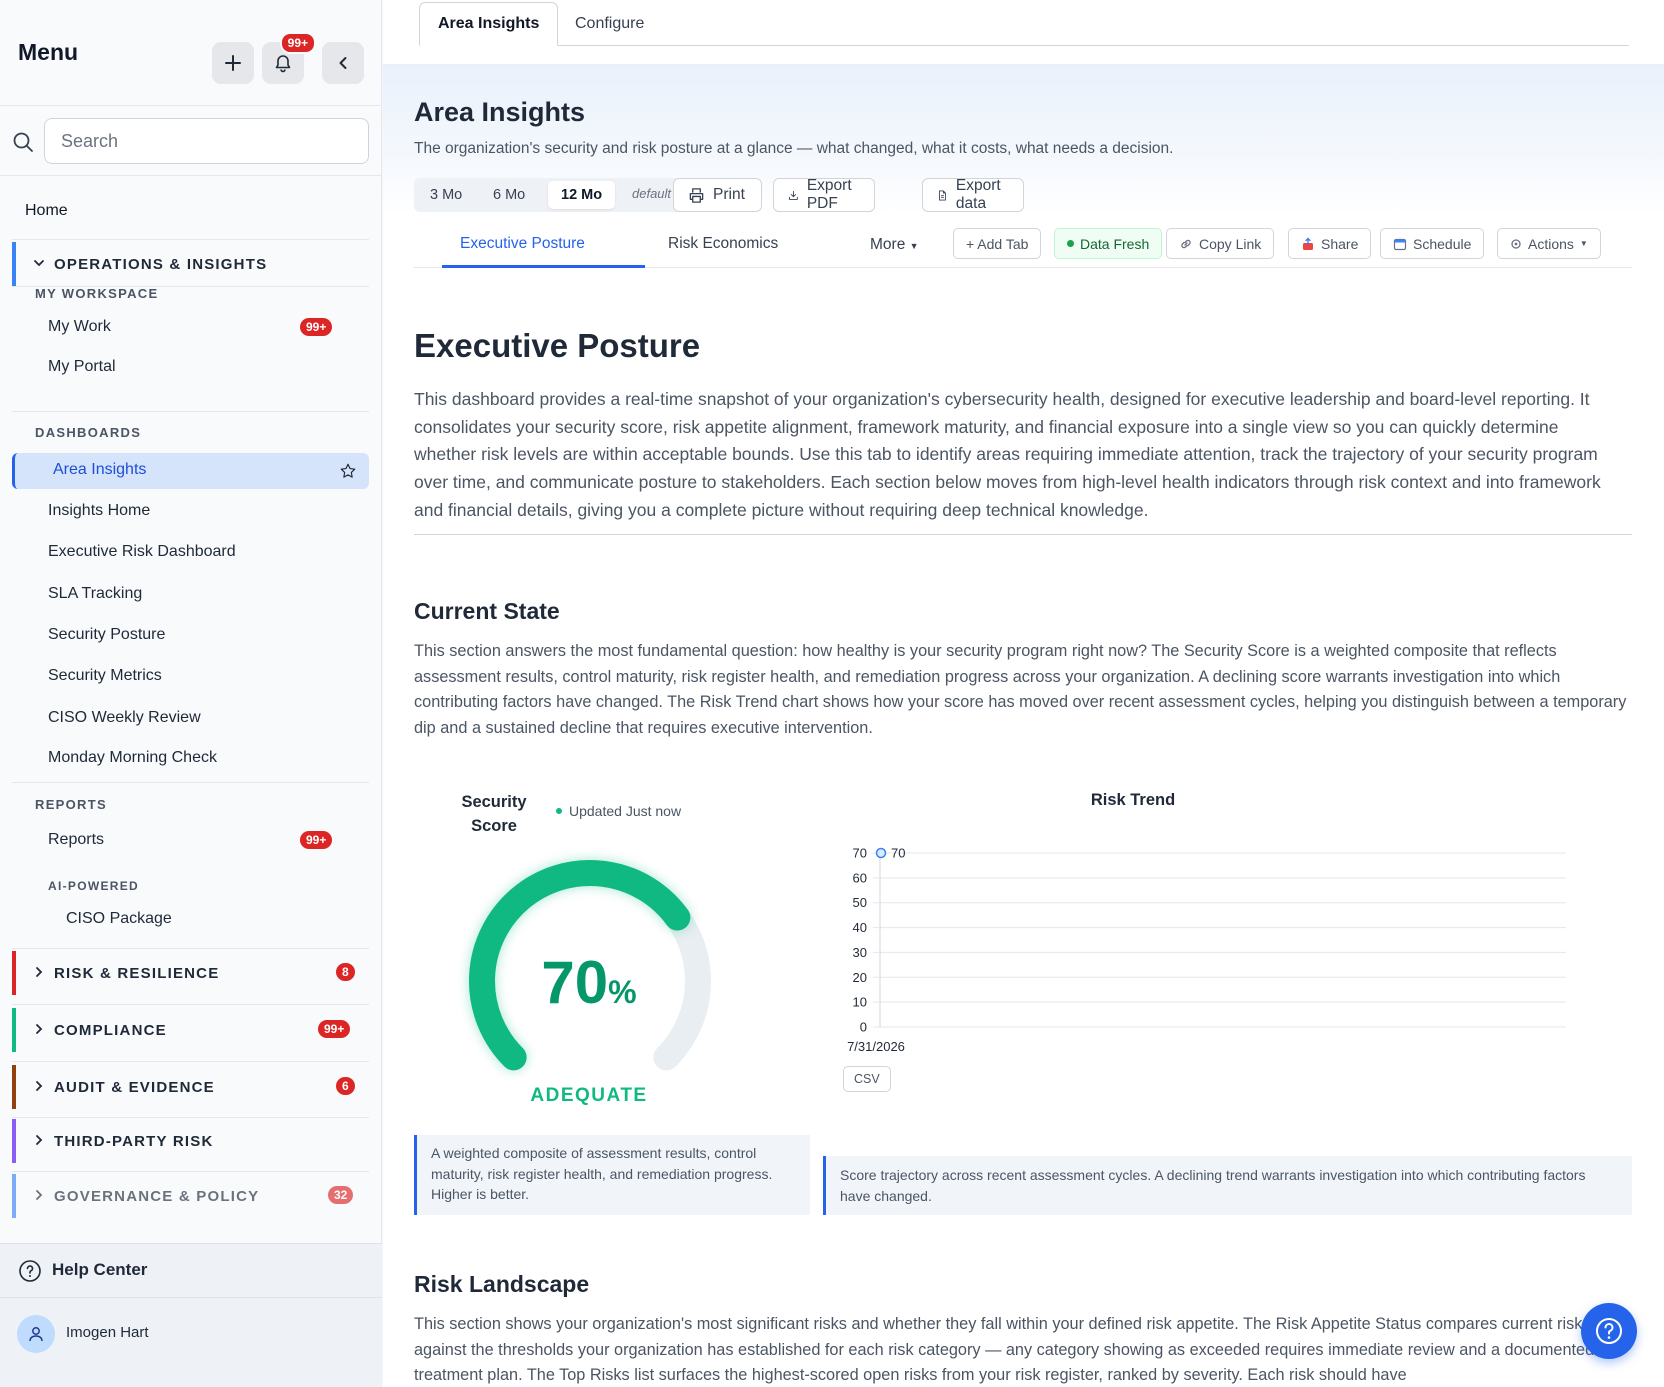  I want to click on calendar-icon, so click(1400, 244).